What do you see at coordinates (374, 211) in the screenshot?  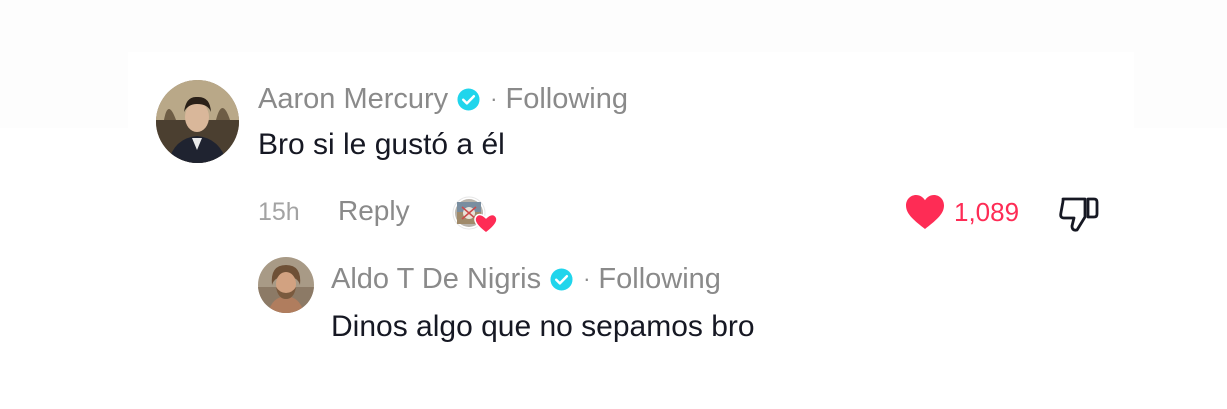 I see `reply-button: Reply` at bounding box center [374, 211].